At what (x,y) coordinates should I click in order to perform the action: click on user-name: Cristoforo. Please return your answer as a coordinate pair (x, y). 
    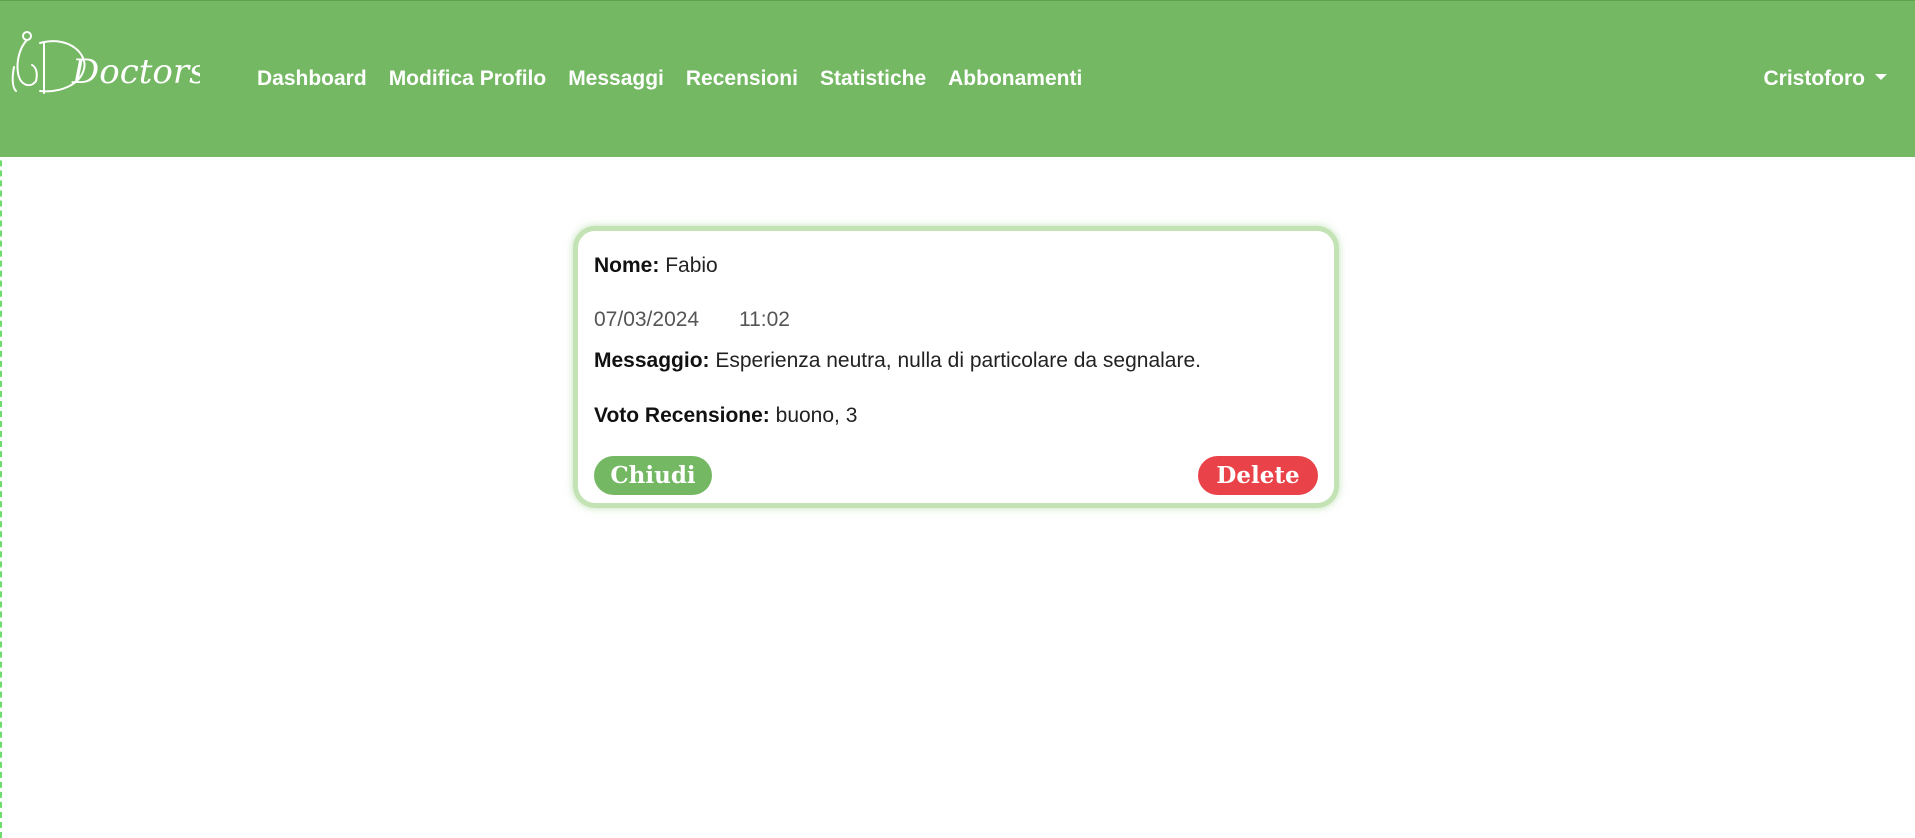
    Looking at the image, I should click on (1814, 78).